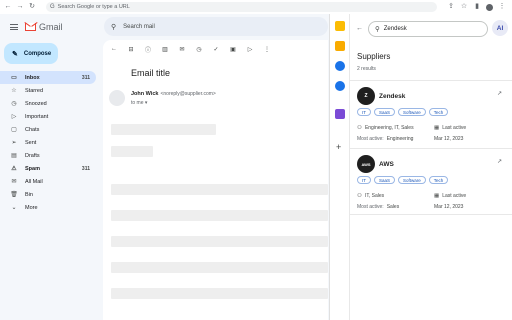  Describe the element at coordinates (51, 27) in the screenshot. I see `gmail-wordmark: Gmail` at that location.